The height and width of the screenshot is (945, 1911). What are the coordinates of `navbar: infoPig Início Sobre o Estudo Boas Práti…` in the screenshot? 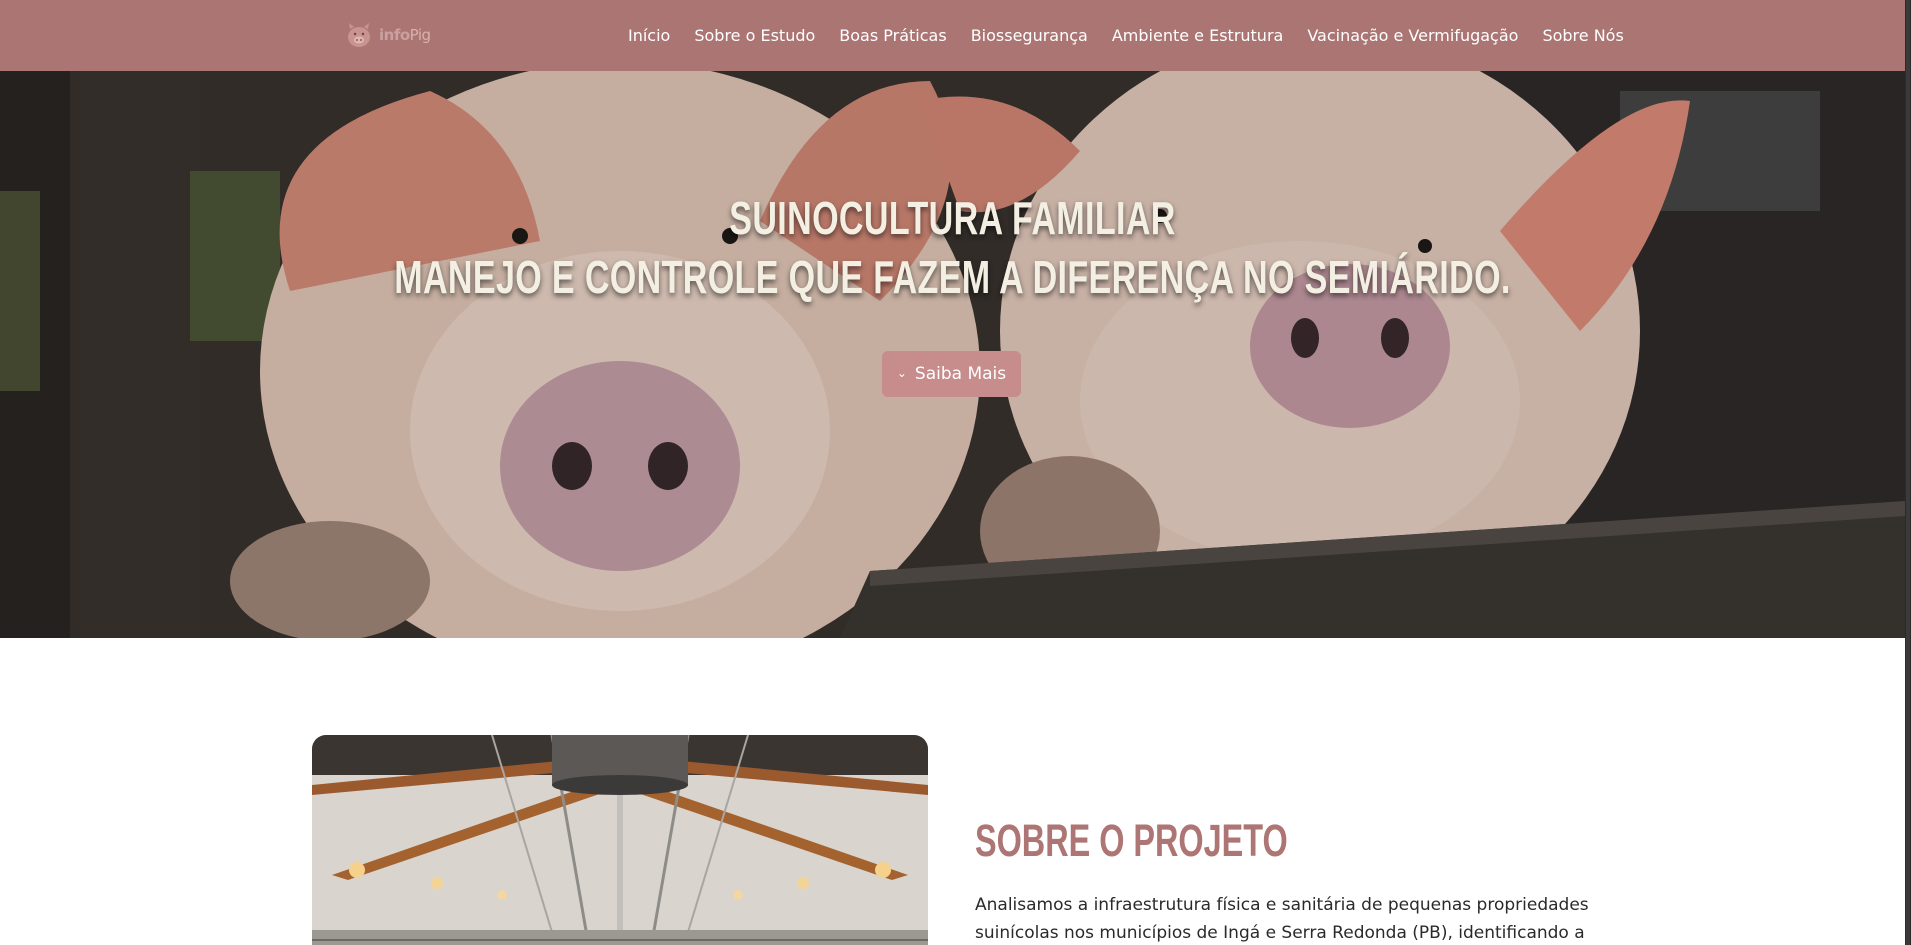 It's located at (952, 35).